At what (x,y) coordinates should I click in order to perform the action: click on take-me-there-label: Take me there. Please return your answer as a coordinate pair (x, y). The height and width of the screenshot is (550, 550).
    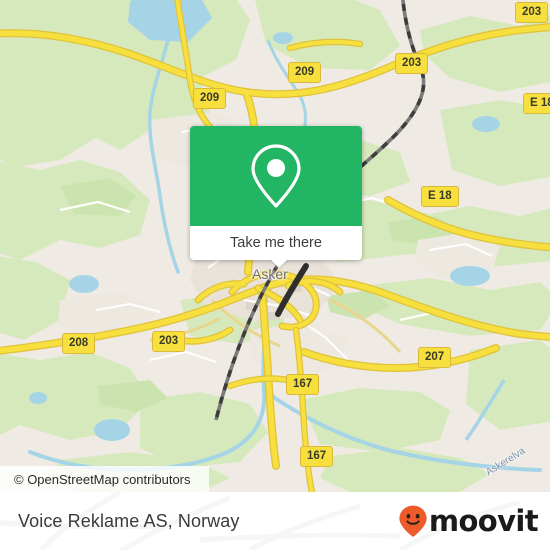
    Looking at the image, I should click on (276, 243).